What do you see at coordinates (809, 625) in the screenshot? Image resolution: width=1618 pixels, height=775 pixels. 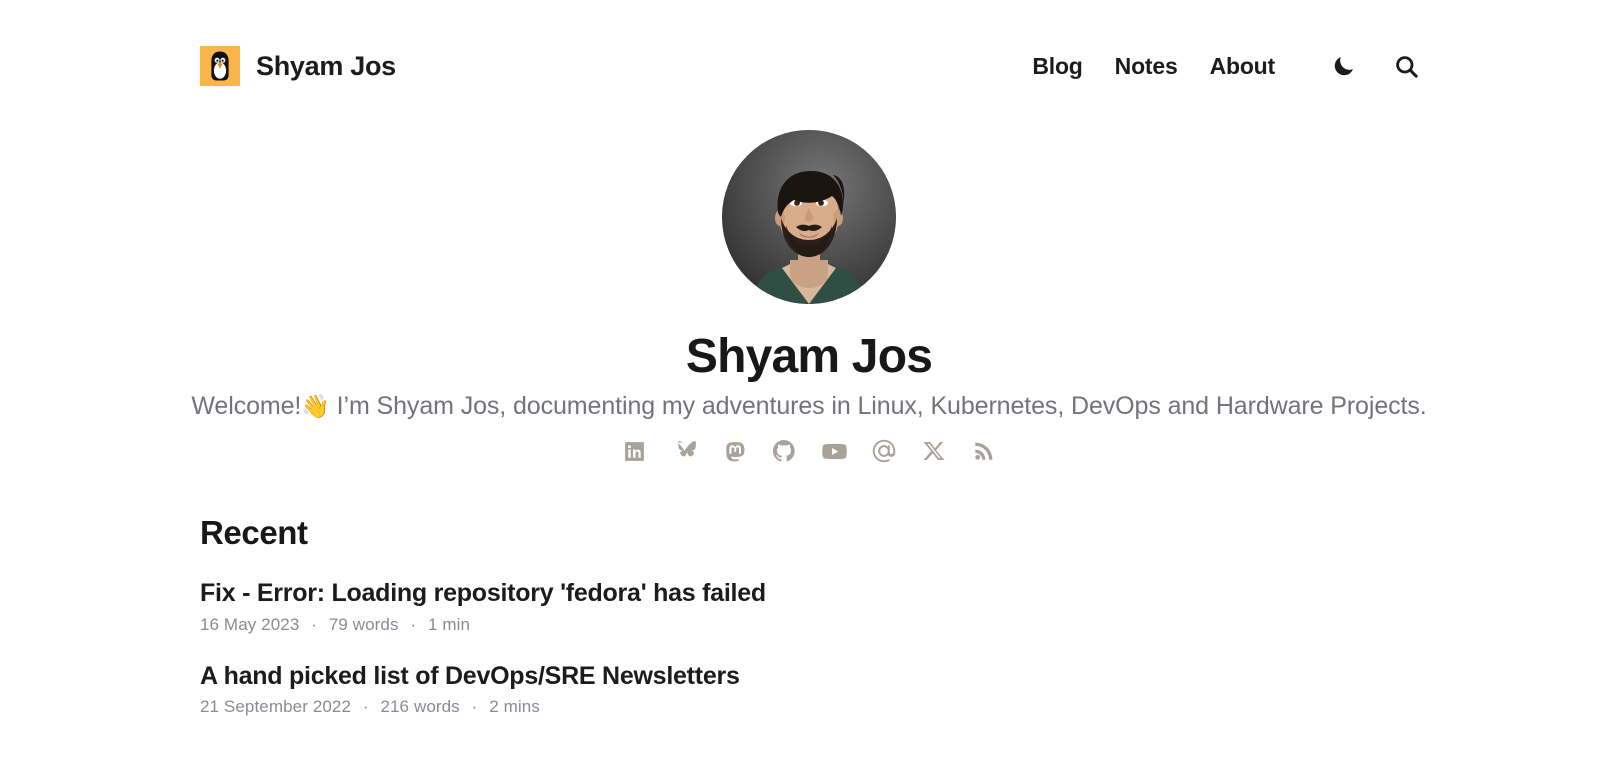 I see `post-meta: 16 May 2023 · 79 words · 1 min` at bounding box center [809, 625].